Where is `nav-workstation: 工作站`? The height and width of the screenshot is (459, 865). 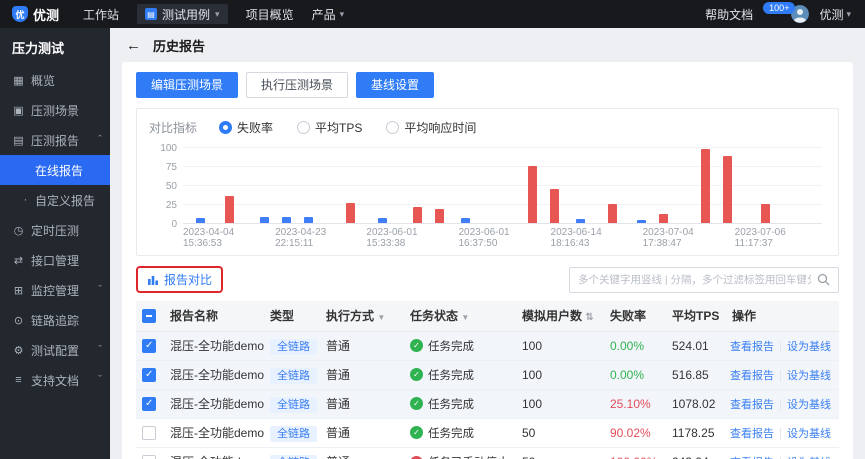
nav-workstation: 工作站 is located at coordinates (101, 14).